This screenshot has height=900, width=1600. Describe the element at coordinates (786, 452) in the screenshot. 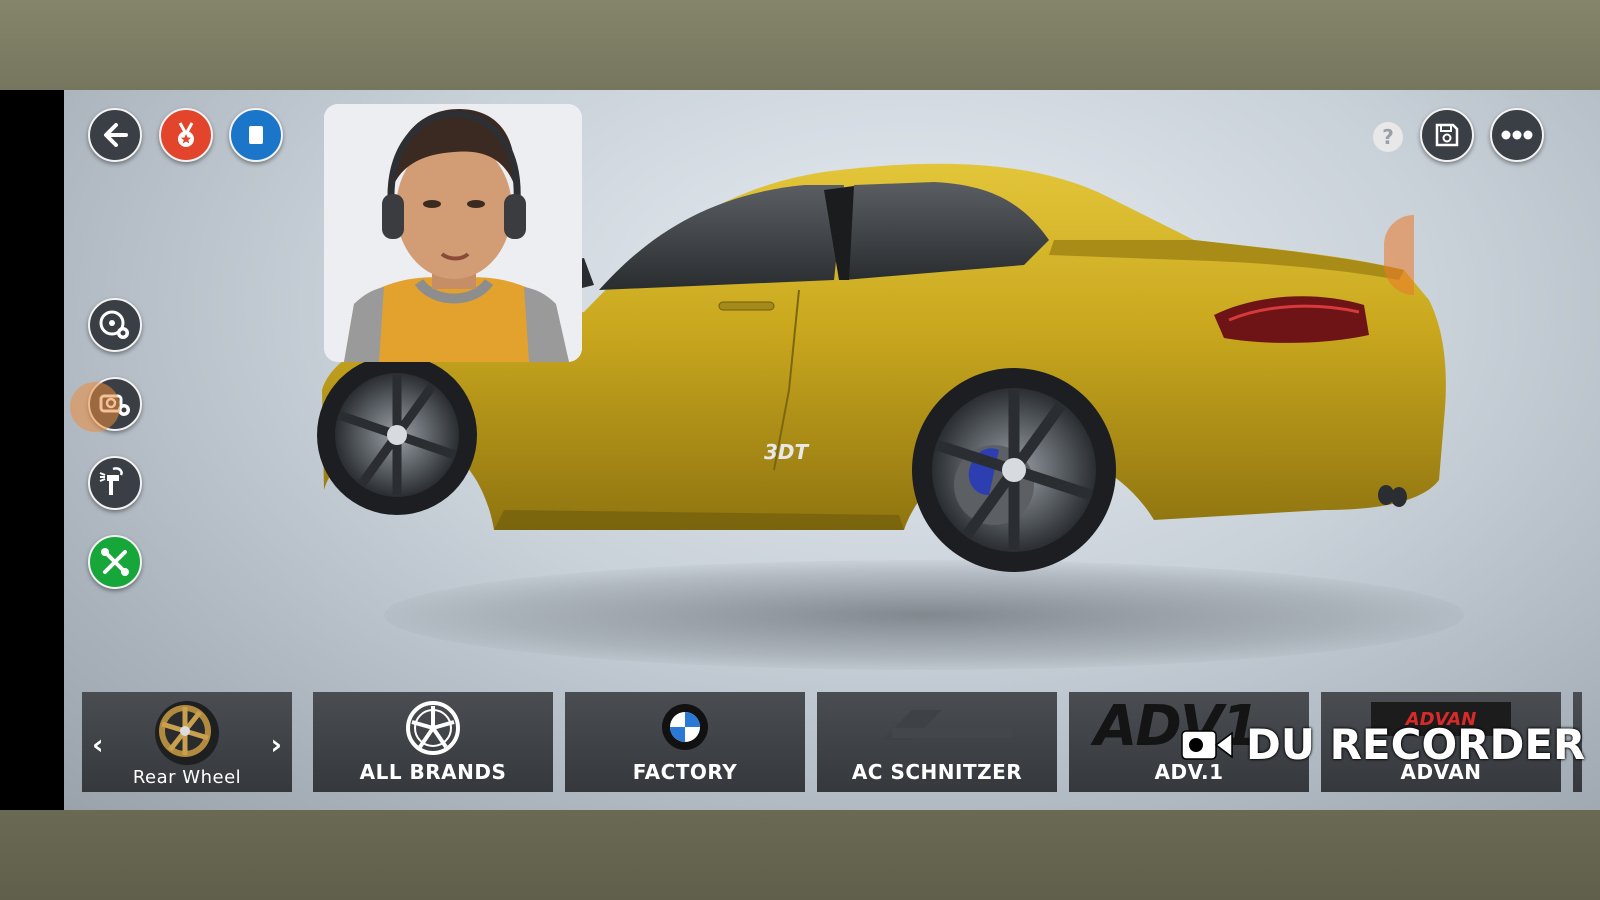

I see `car-badge: 3DT` at that location.